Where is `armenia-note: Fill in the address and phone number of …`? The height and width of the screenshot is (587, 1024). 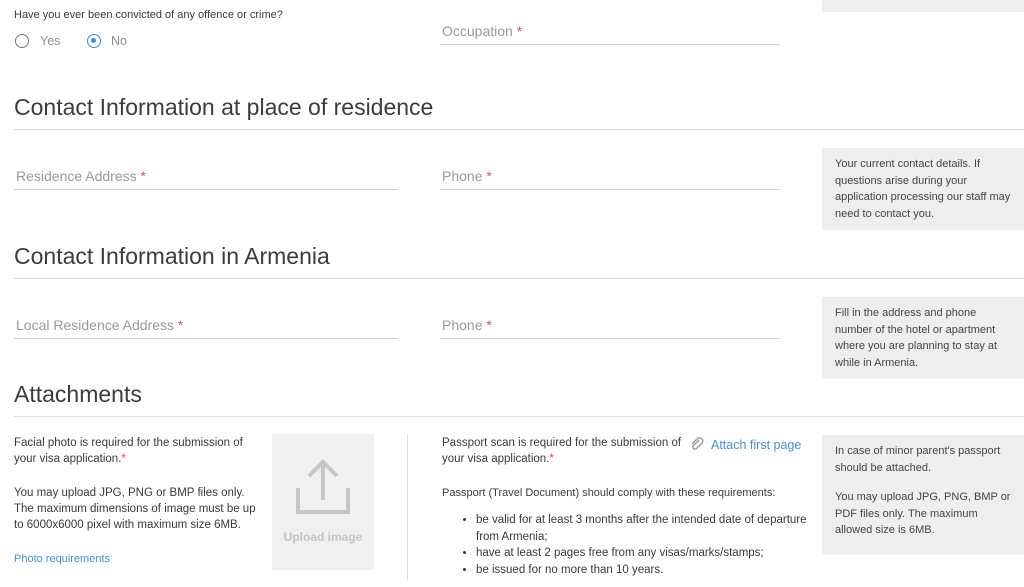
armenia-note: Fill in the address and phone number of … is located at coordinates (923, 338).